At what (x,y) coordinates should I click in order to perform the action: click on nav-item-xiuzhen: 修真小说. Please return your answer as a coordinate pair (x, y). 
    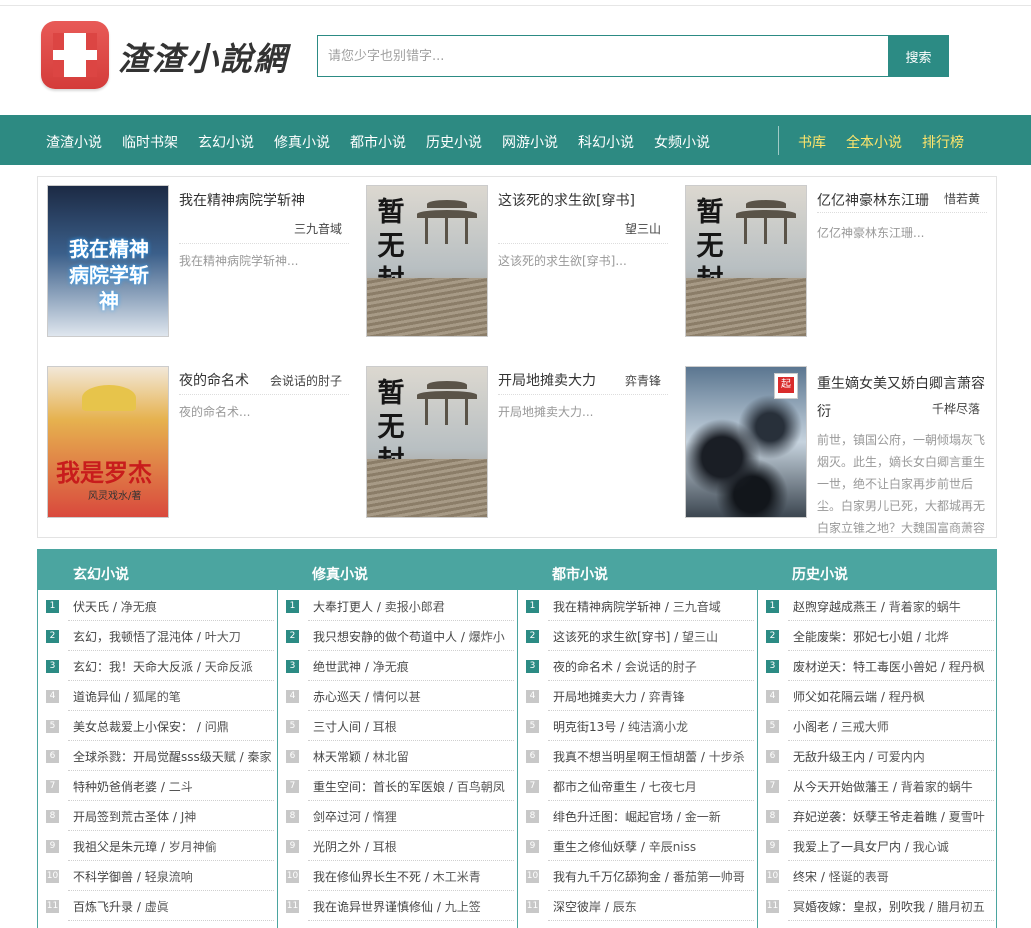
    Looking at the image, I should click on (302, 142).